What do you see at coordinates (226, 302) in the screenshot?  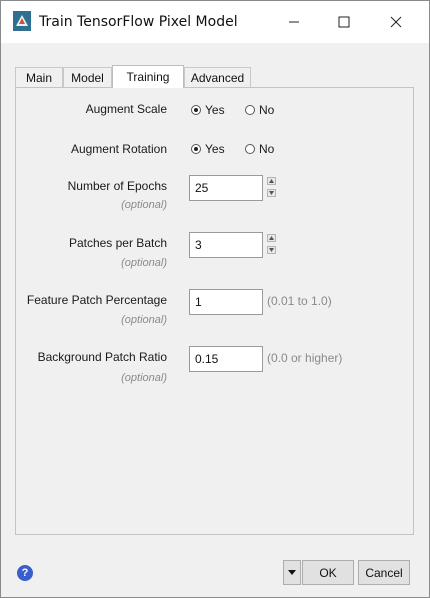 I see `feature-pct-input: 1` at bounding box center [226, 302].